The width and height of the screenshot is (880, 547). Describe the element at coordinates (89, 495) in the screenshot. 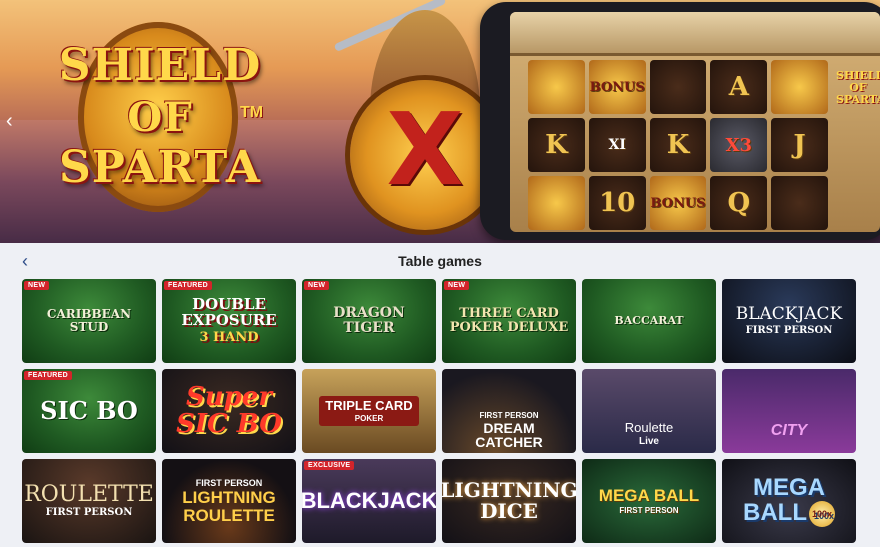

I see `game-title: ROULETTE` at that location.